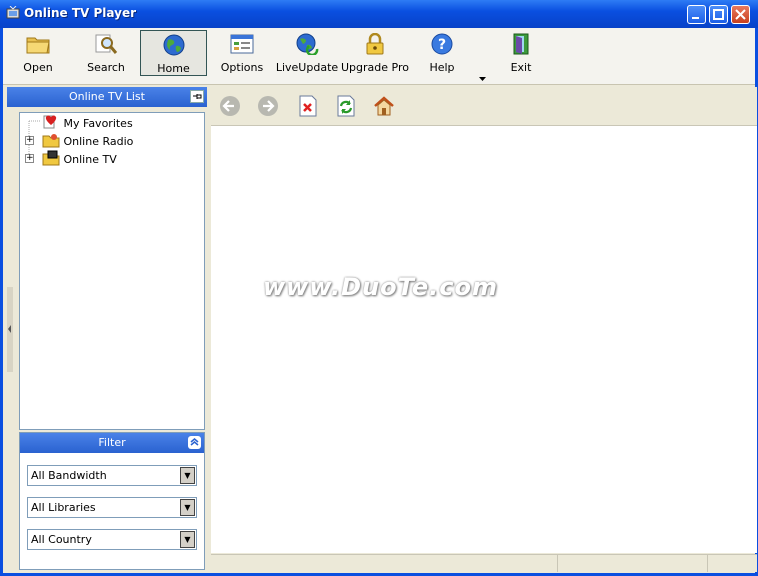 This screenshot has width=758, height=576. I want to click on tv-list-title: Online TV List, so click(107, 96).